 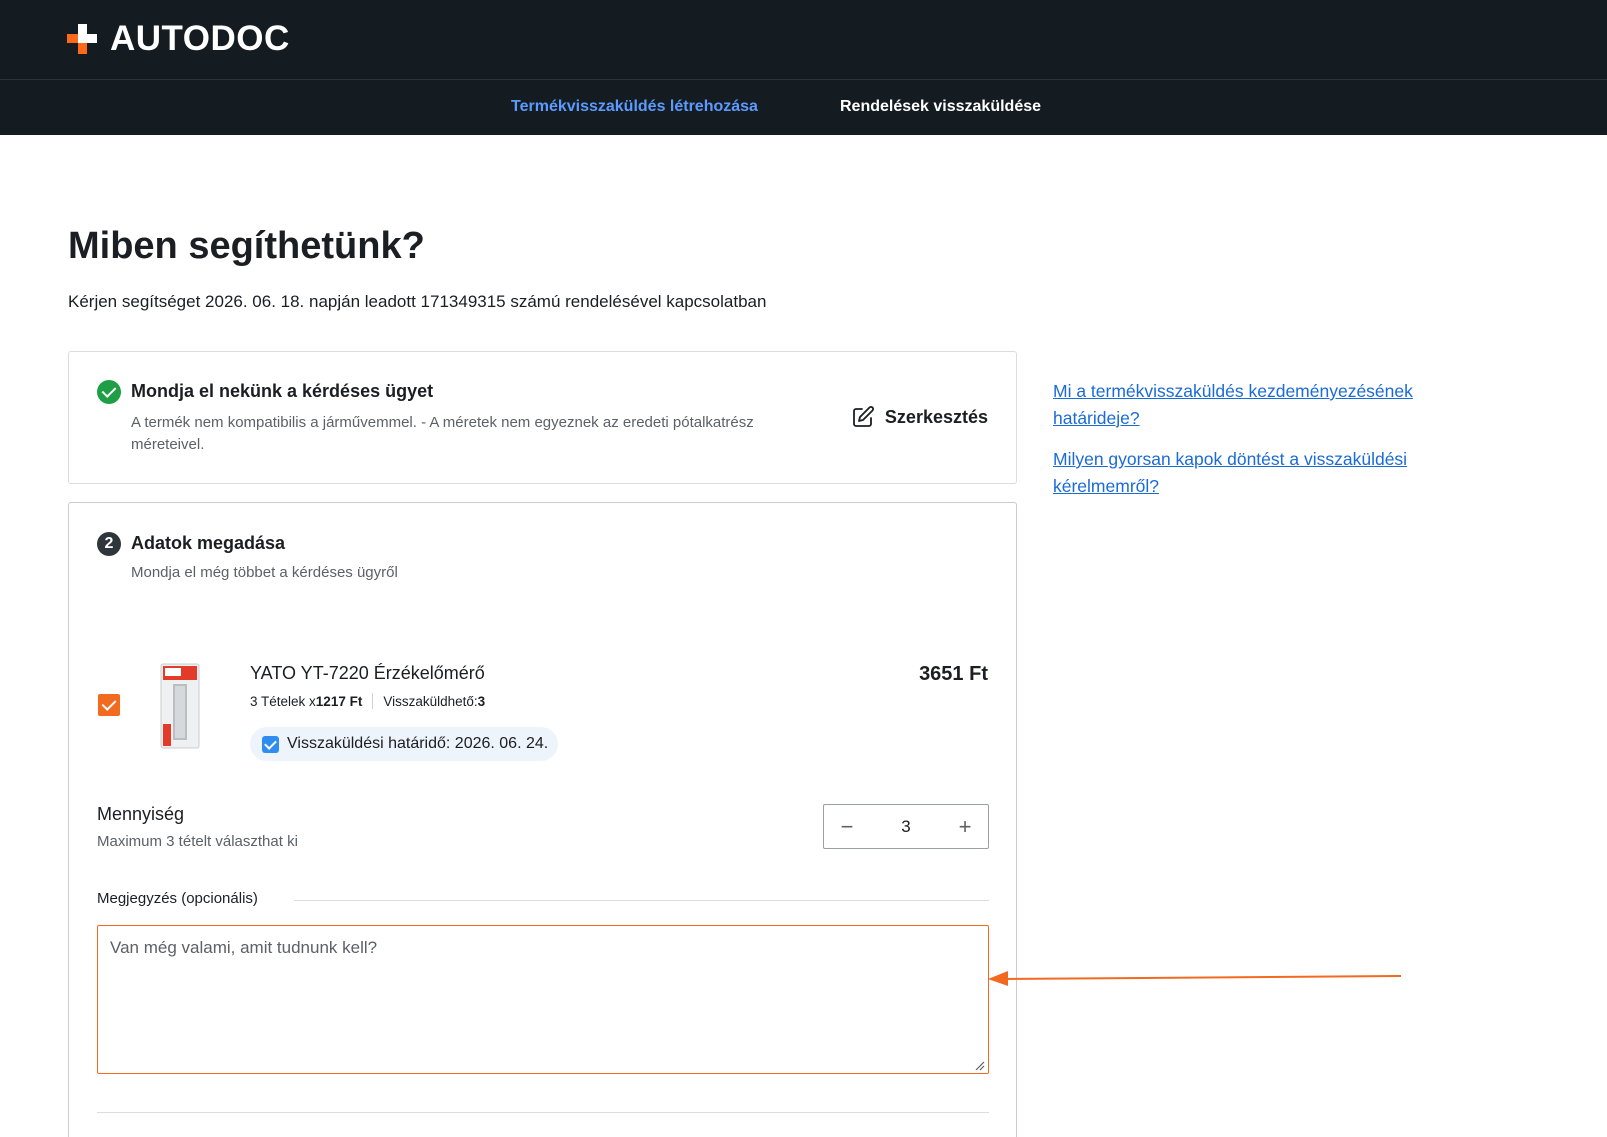 What do you see at coordinates (270, 744) in the screenshot?
I see `calendar-check-icon` at bounding box center [270, 744].